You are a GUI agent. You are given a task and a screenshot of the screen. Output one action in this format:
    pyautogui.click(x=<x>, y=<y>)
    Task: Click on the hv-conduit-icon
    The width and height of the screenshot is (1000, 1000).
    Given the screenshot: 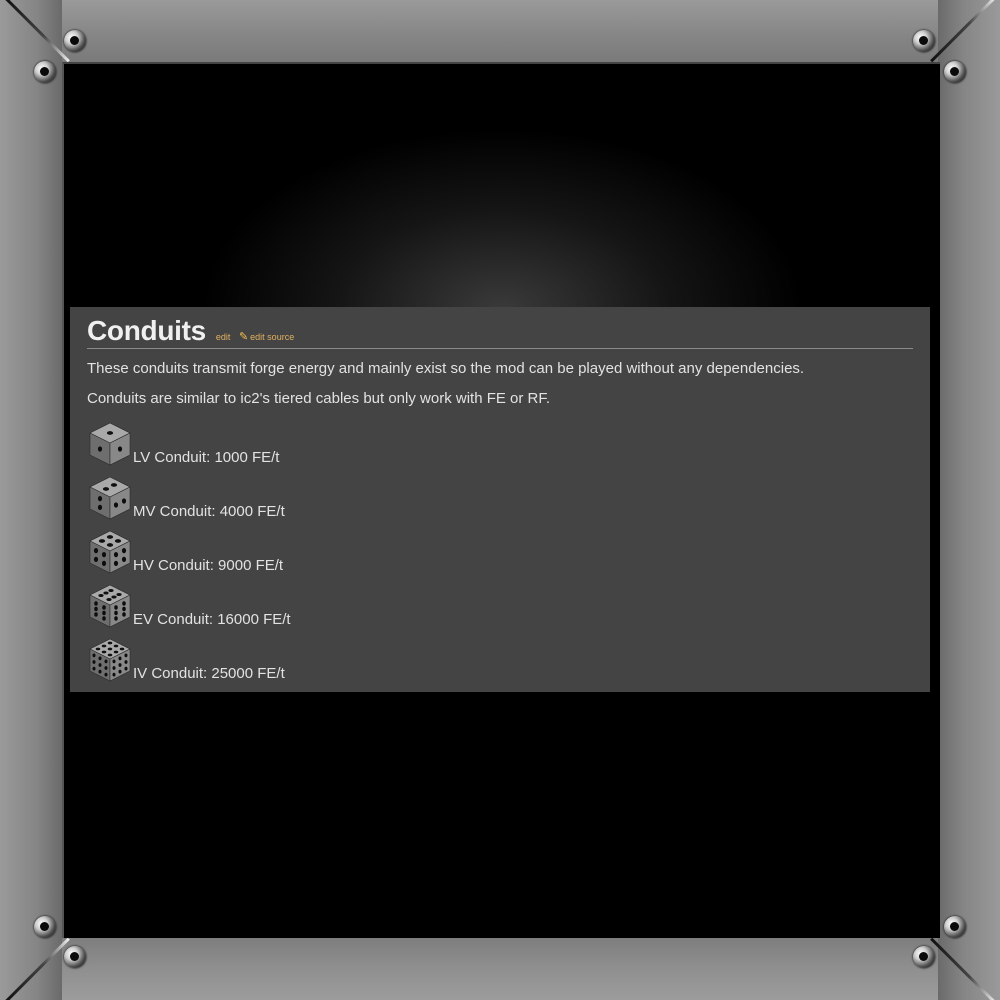 What is the action you would take?
    pyautogui.click(x=110, y=552)
    